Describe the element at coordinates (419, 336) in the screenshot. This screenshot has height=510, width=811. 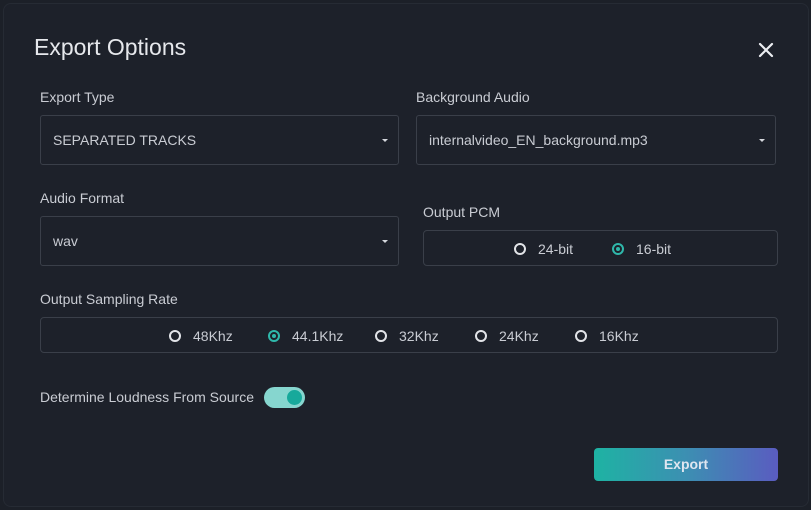
I see `radio-label: 32Khz` at that location.